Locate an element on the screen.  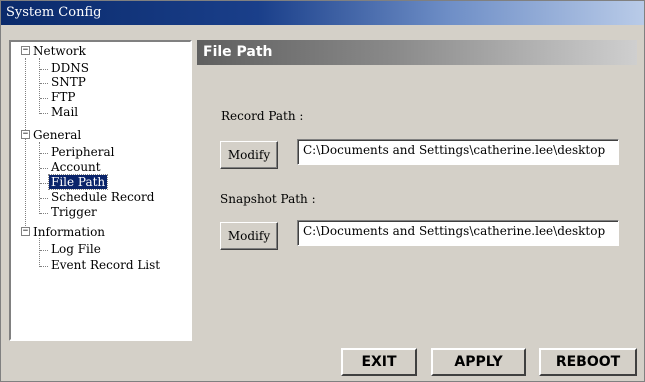
tree-item-file-path: File Path is located at coordinates (78, 182).